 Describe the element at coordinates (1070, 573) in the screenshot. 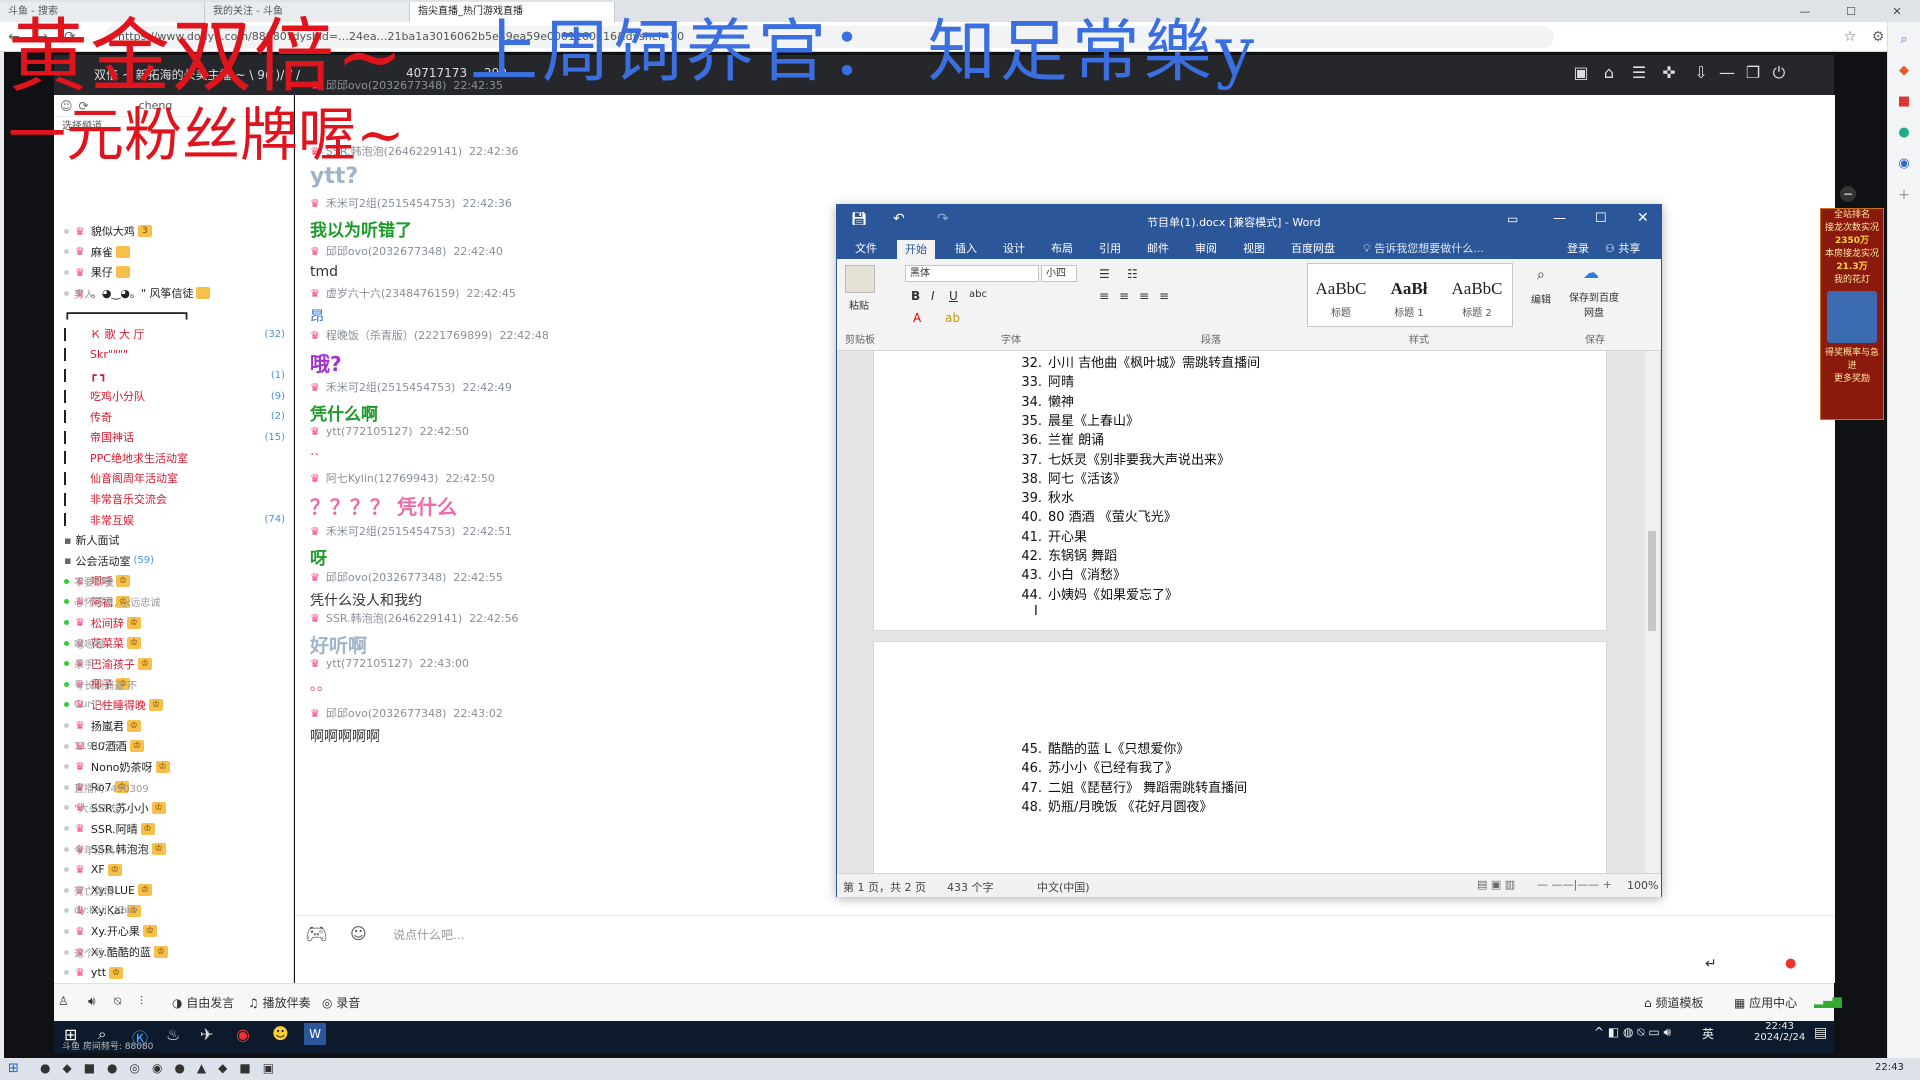

I see `doc-line: 43. 小白《消愁》` at that location.